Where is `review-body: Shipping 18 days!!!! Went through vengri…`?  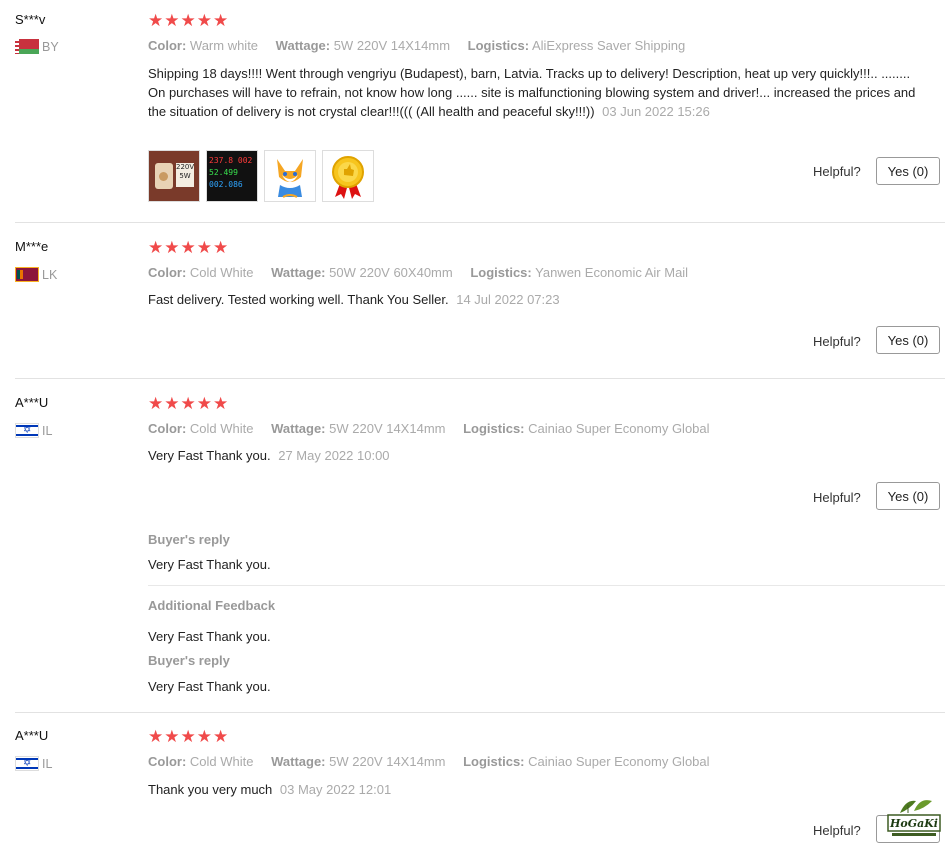 review-body: Shipping 18 days!!!! Went through vengri… is located at coordinates (532, 92).